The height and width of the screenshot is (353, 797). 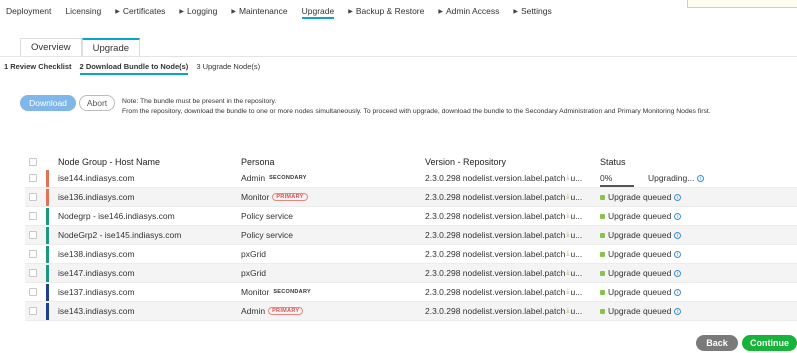 What do you see at coordinates (198, 66) in the screenshot?
I see `step-number: 3` at bounding box center [198, 66].